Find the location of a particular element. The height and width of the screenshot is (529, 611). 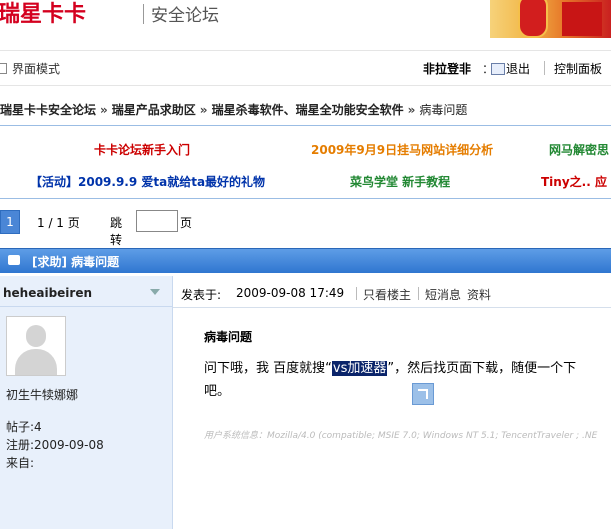

avatar-head is located at coordinates (36, 336).